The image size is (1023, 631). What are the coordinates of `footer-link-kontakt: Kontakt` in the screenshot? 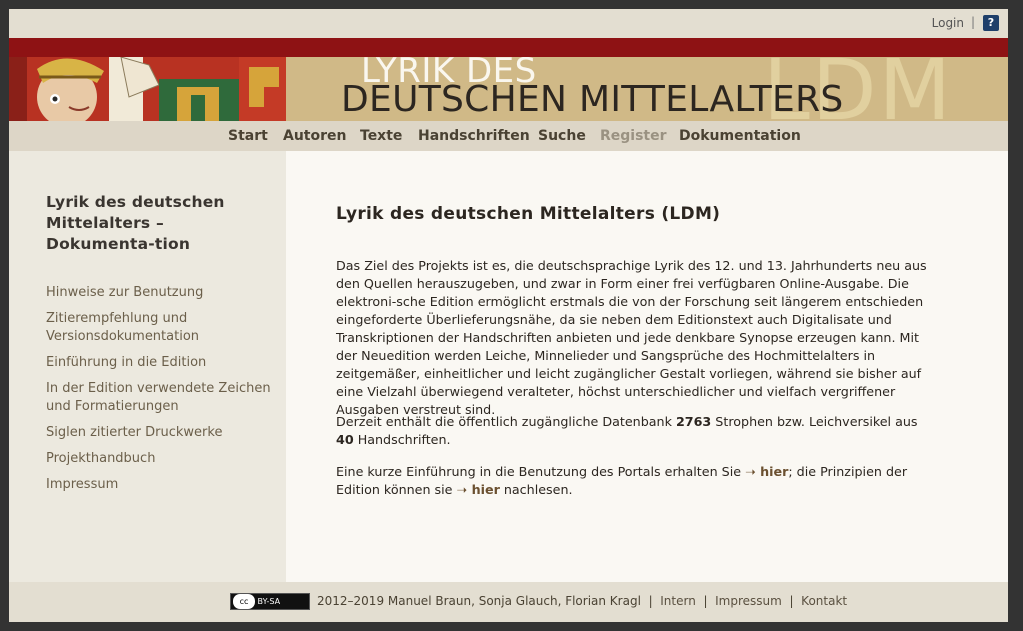 It's located at (824, 601).